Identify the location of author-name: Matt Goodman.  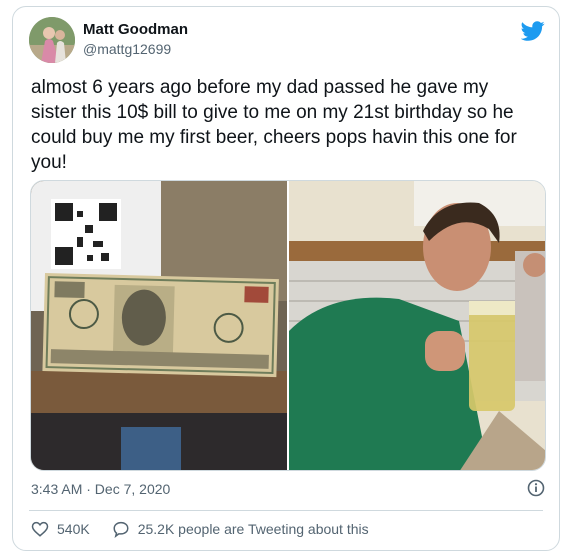
(135, 29).